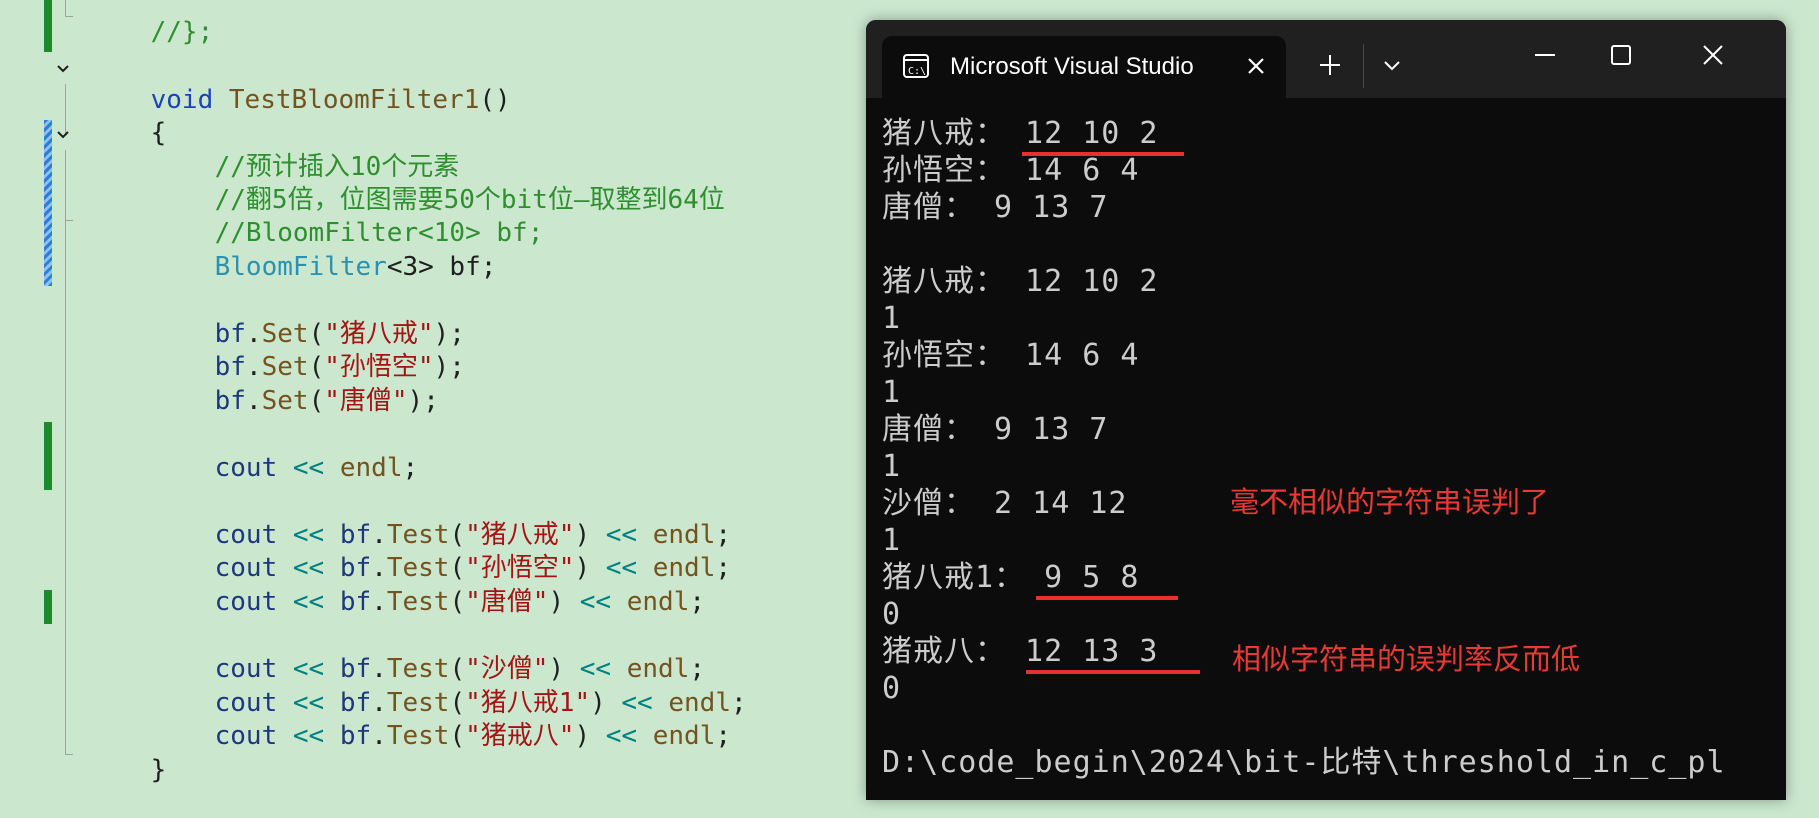 The height and width of the screenshot is (818, 1819). Describe the element at coordinates (354, 100) in the screenshot. I see `function-name: TestBloomFilter1` at that location.